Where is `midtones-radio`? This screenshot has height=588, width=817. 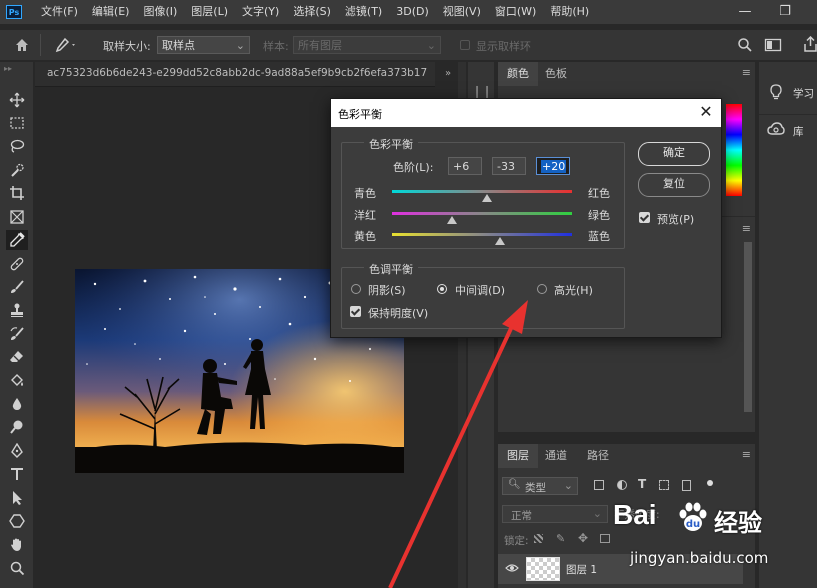 midtones-radio is located at coordinates (442, 289).